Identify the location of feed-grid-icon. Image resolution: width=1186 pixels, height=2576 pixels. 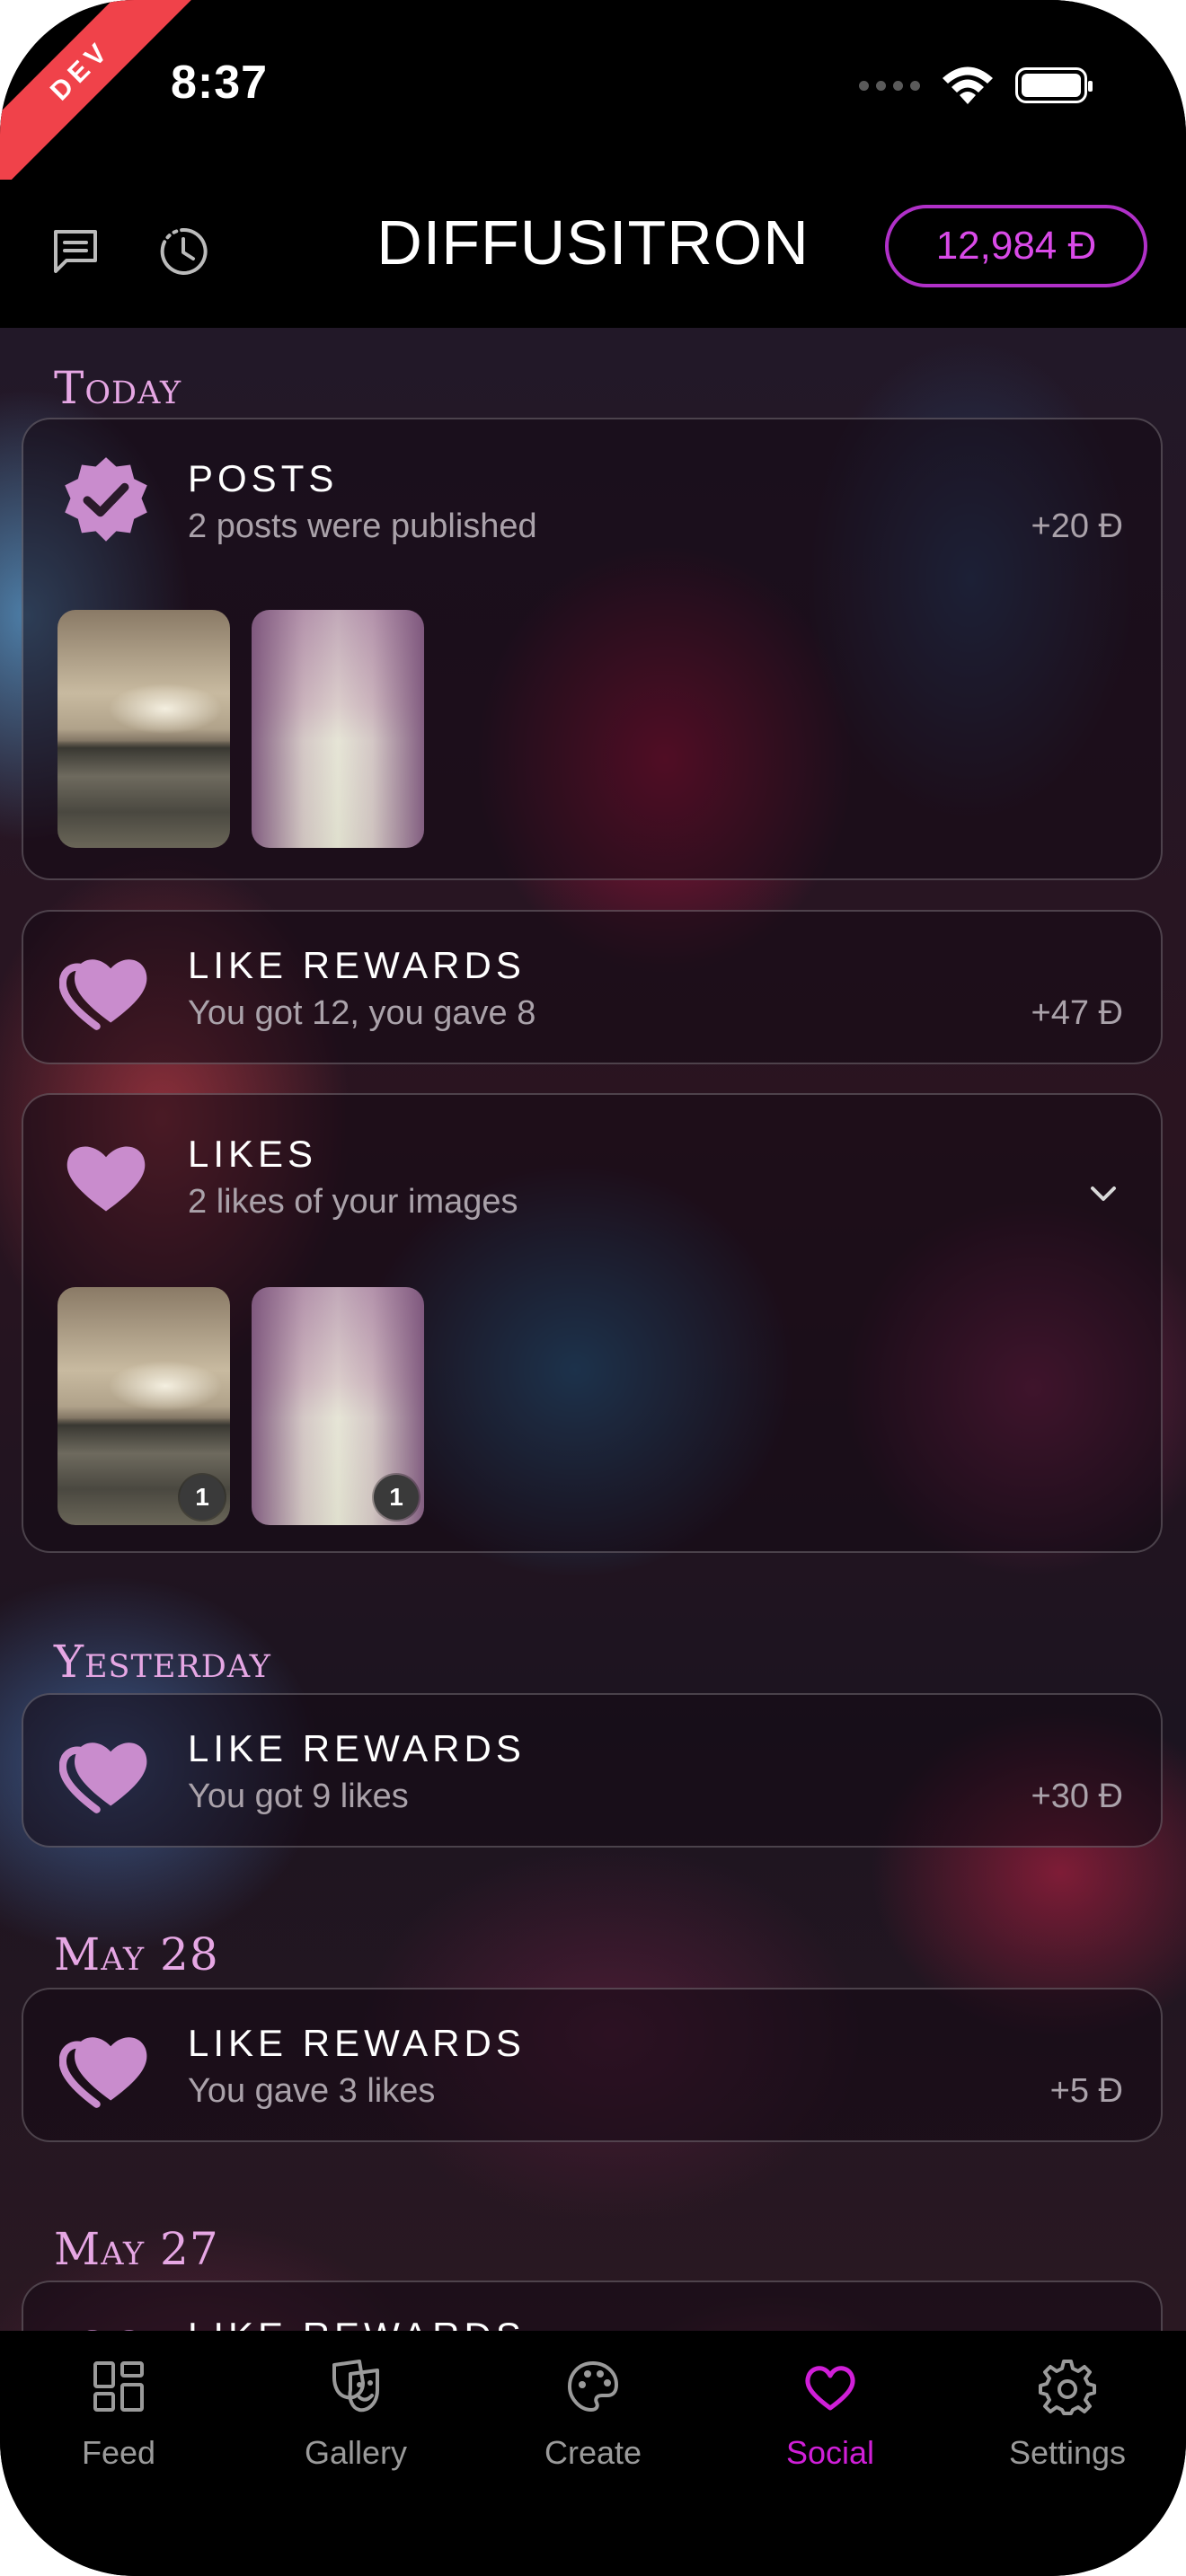
(118, 2386).